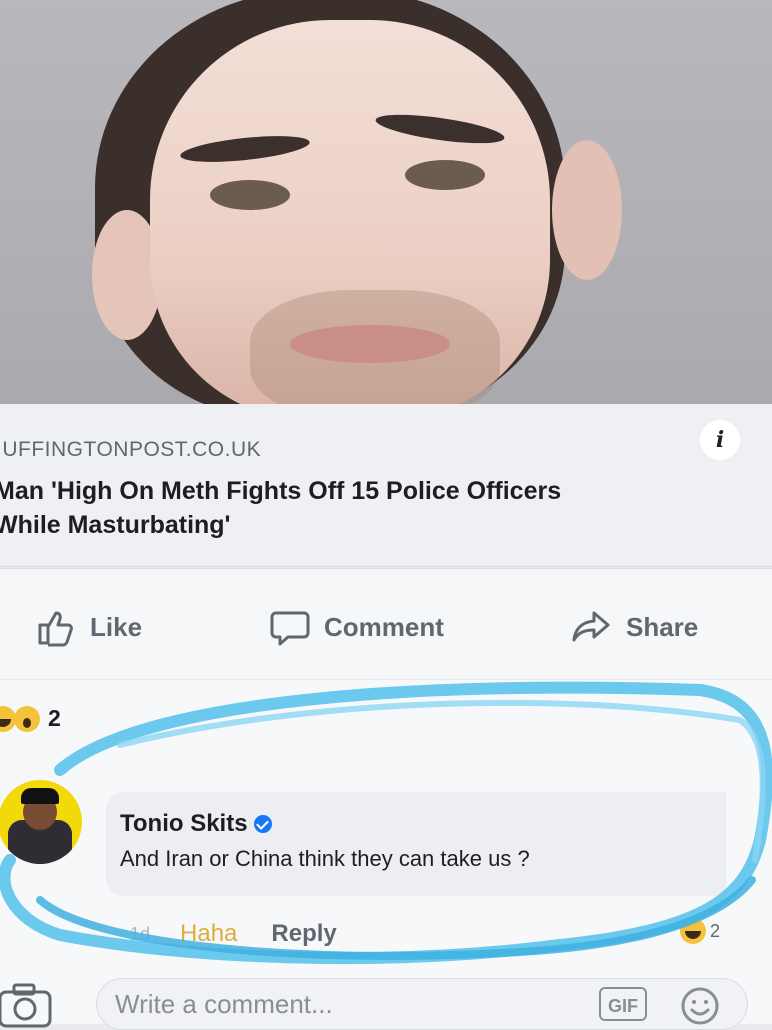 This screenshot has height=1030, width=772. What do you see at coordinates (115, 525) in the screenshot?
I see `headline-line-2: While Masturbating'` at bounding box center [115, 525].